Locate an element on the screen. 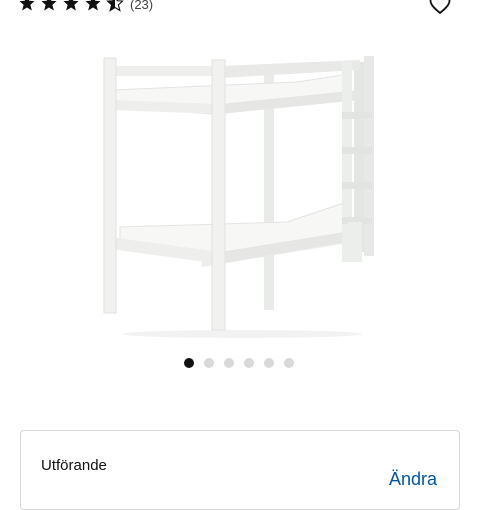 Image resolution: width=480 pixels, height=510 pixels. rating-stars is located at coordinates (71, 6).